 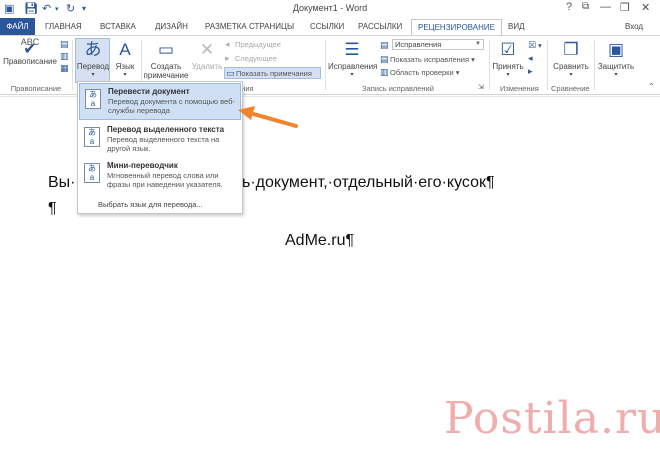 I want to click on tracking-options-launcher-icon: ⇲, so click(x=481, y=88).